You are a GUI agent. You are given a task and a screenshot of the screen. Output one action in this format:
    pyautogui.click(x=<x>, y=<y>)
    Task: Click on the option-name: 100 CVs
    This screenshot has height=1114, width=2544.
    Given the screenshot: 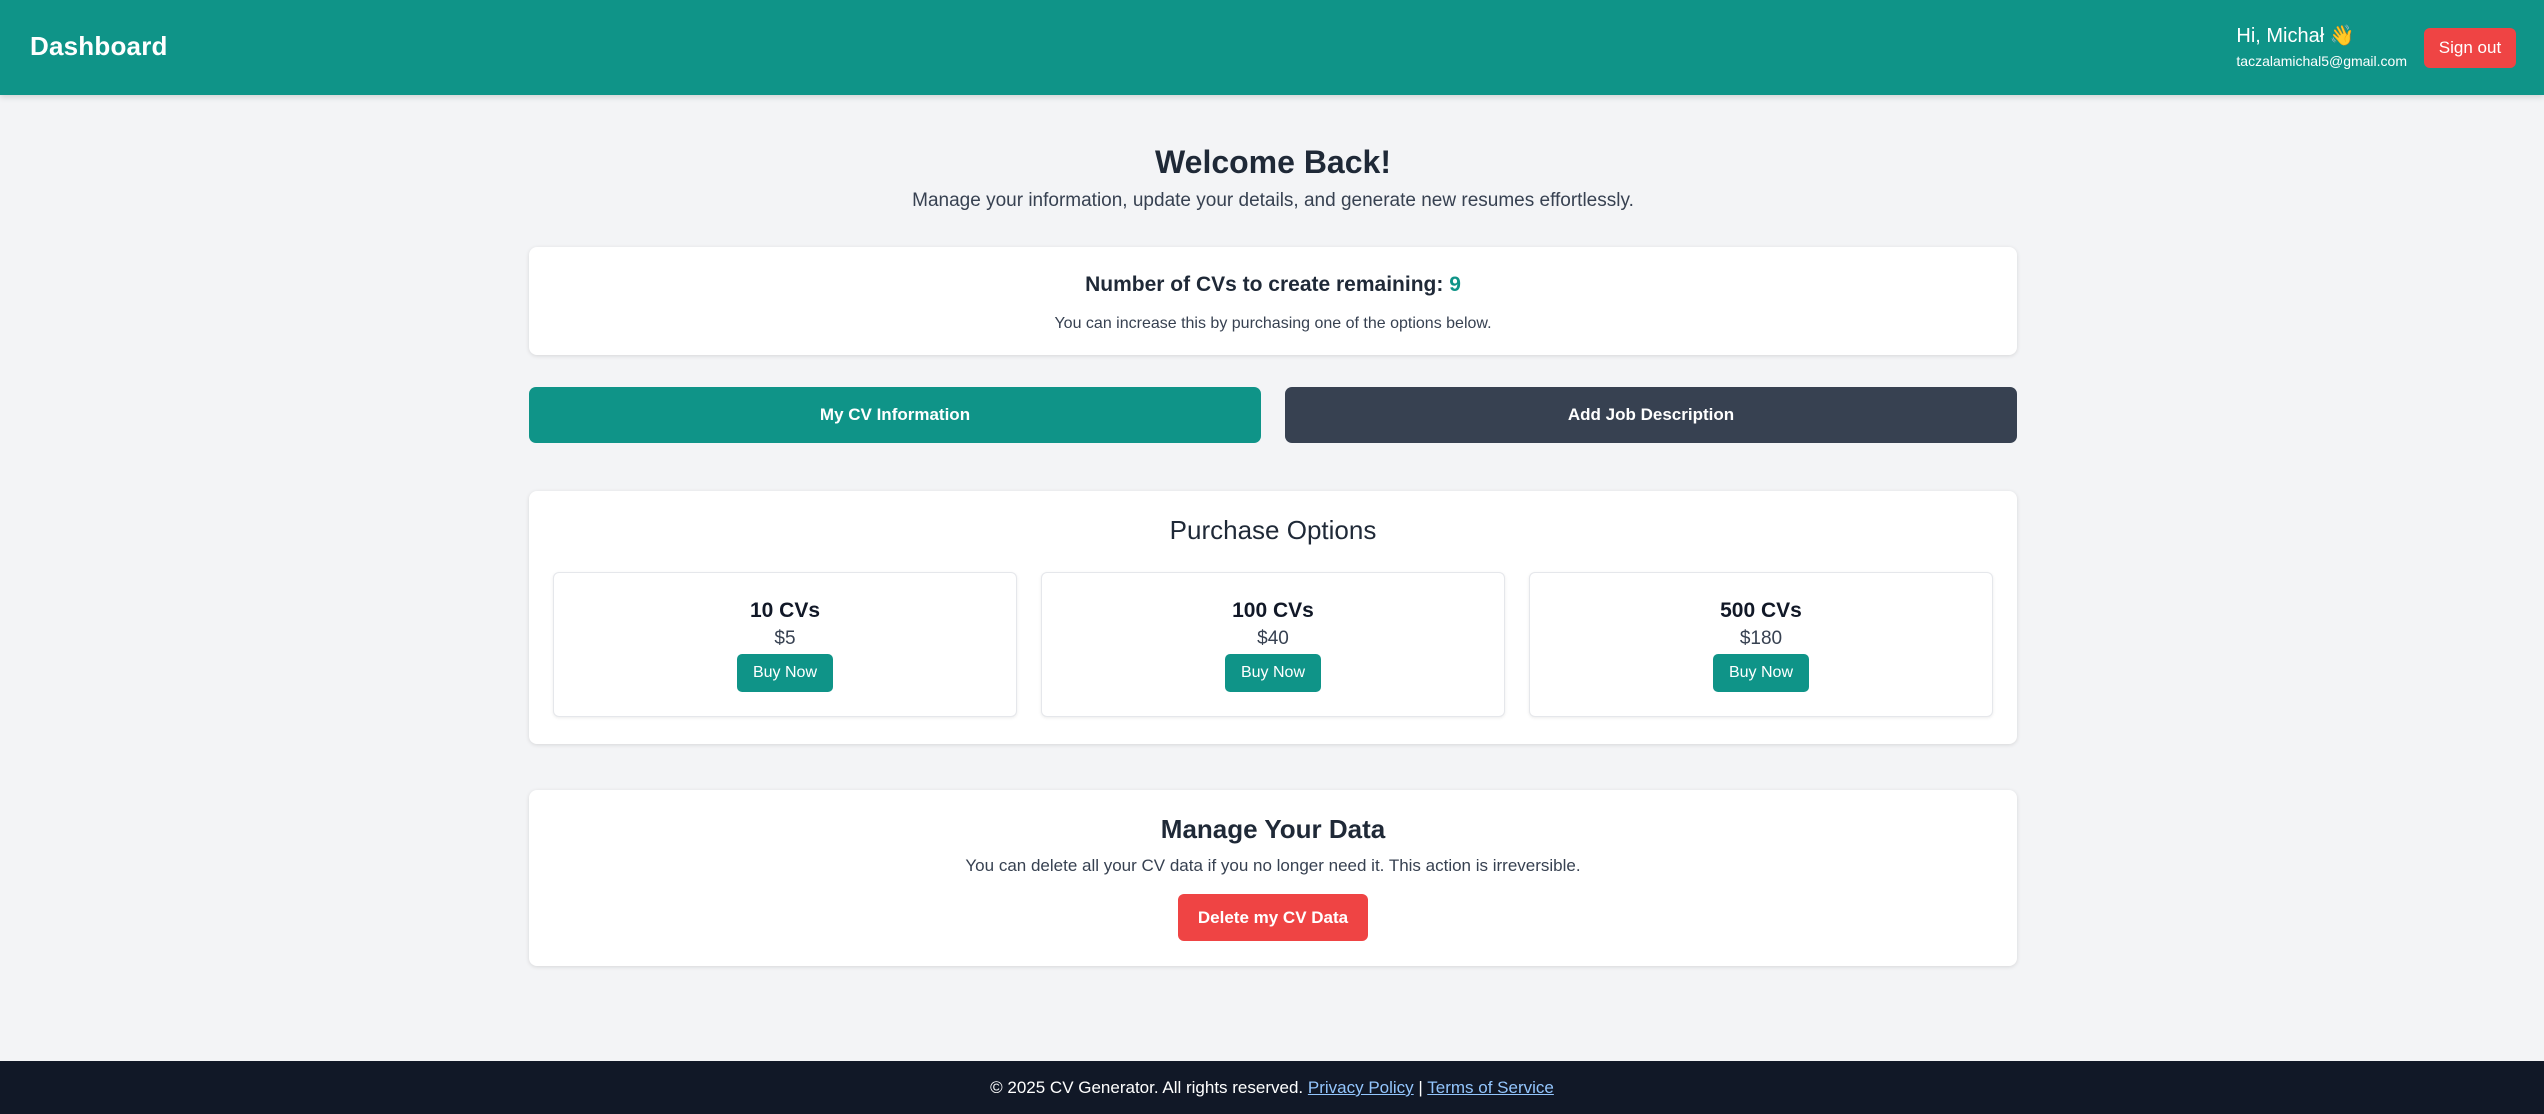 What is the action you would take?
    pyautogui.click(x=1273, y=610)
    